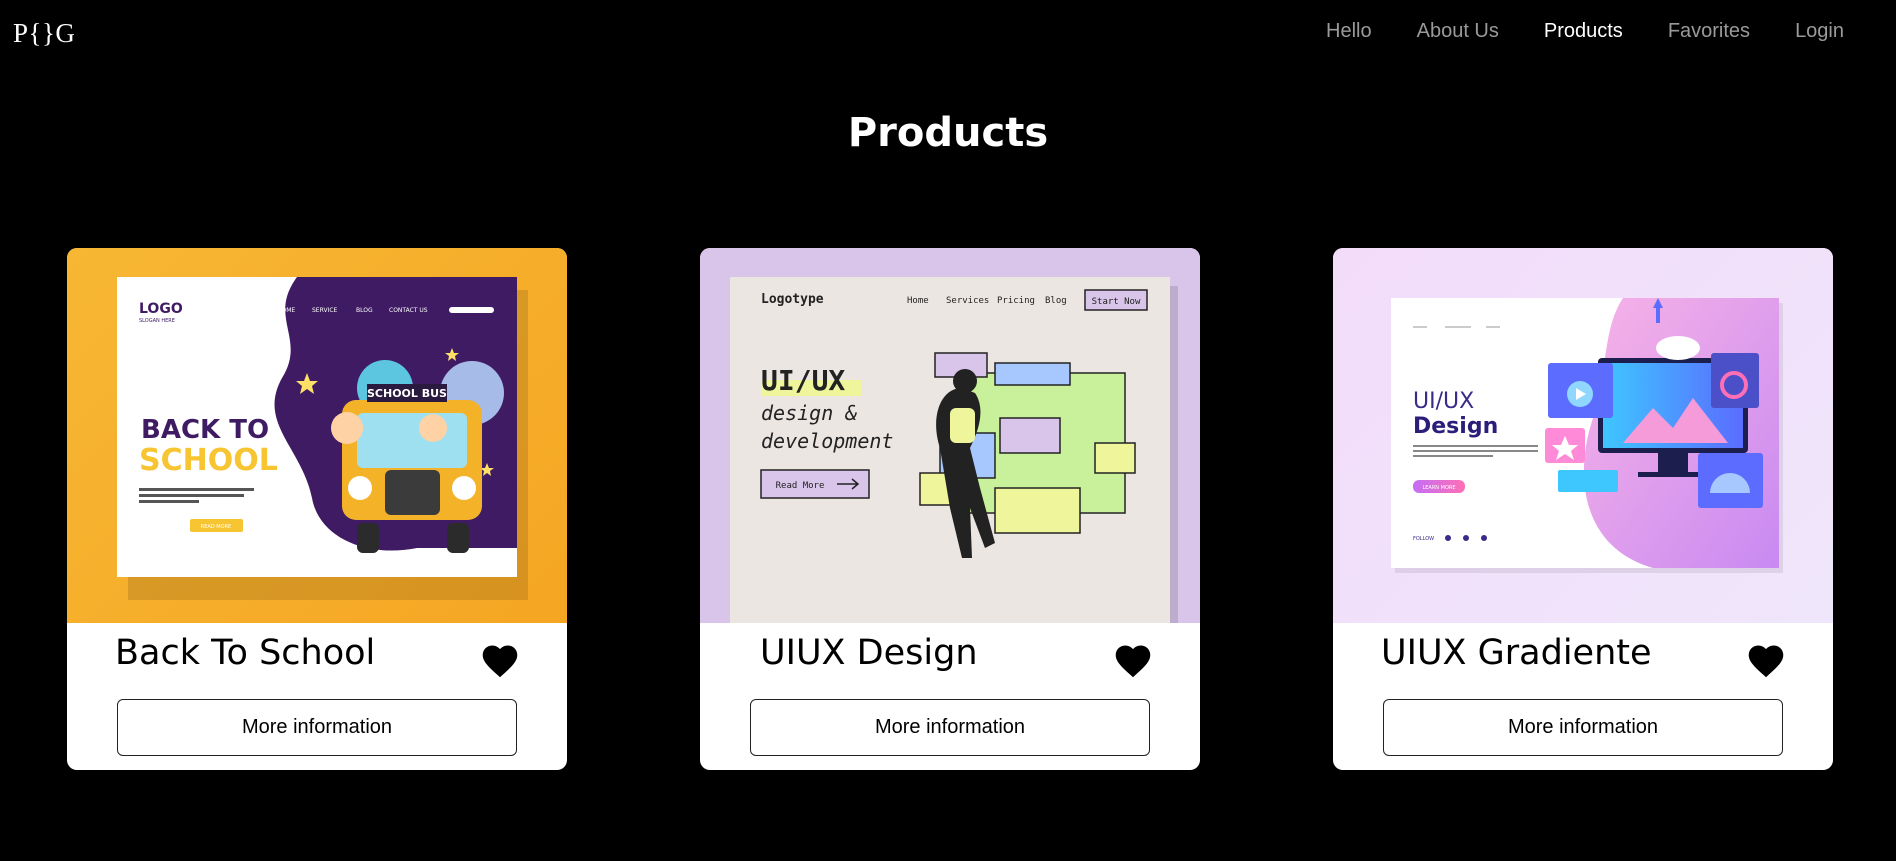  I want to click on mock-follow: FOLLOW, so click(1423, 539).